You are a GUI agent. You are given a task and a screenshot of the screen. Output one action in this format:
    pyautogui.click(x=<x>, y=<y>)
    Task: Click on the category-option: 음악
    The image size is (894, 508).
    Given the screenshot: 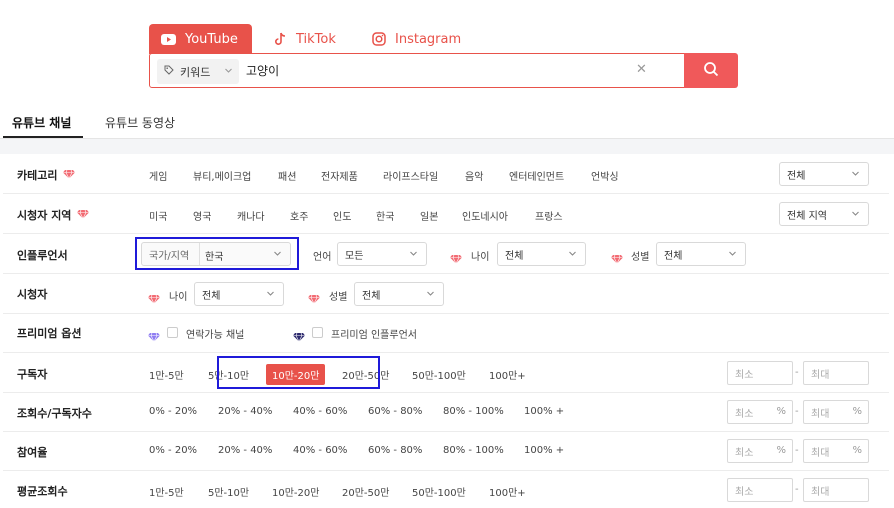 What is the action you would take?
    pyautogui.click(x=474, y=175)
    